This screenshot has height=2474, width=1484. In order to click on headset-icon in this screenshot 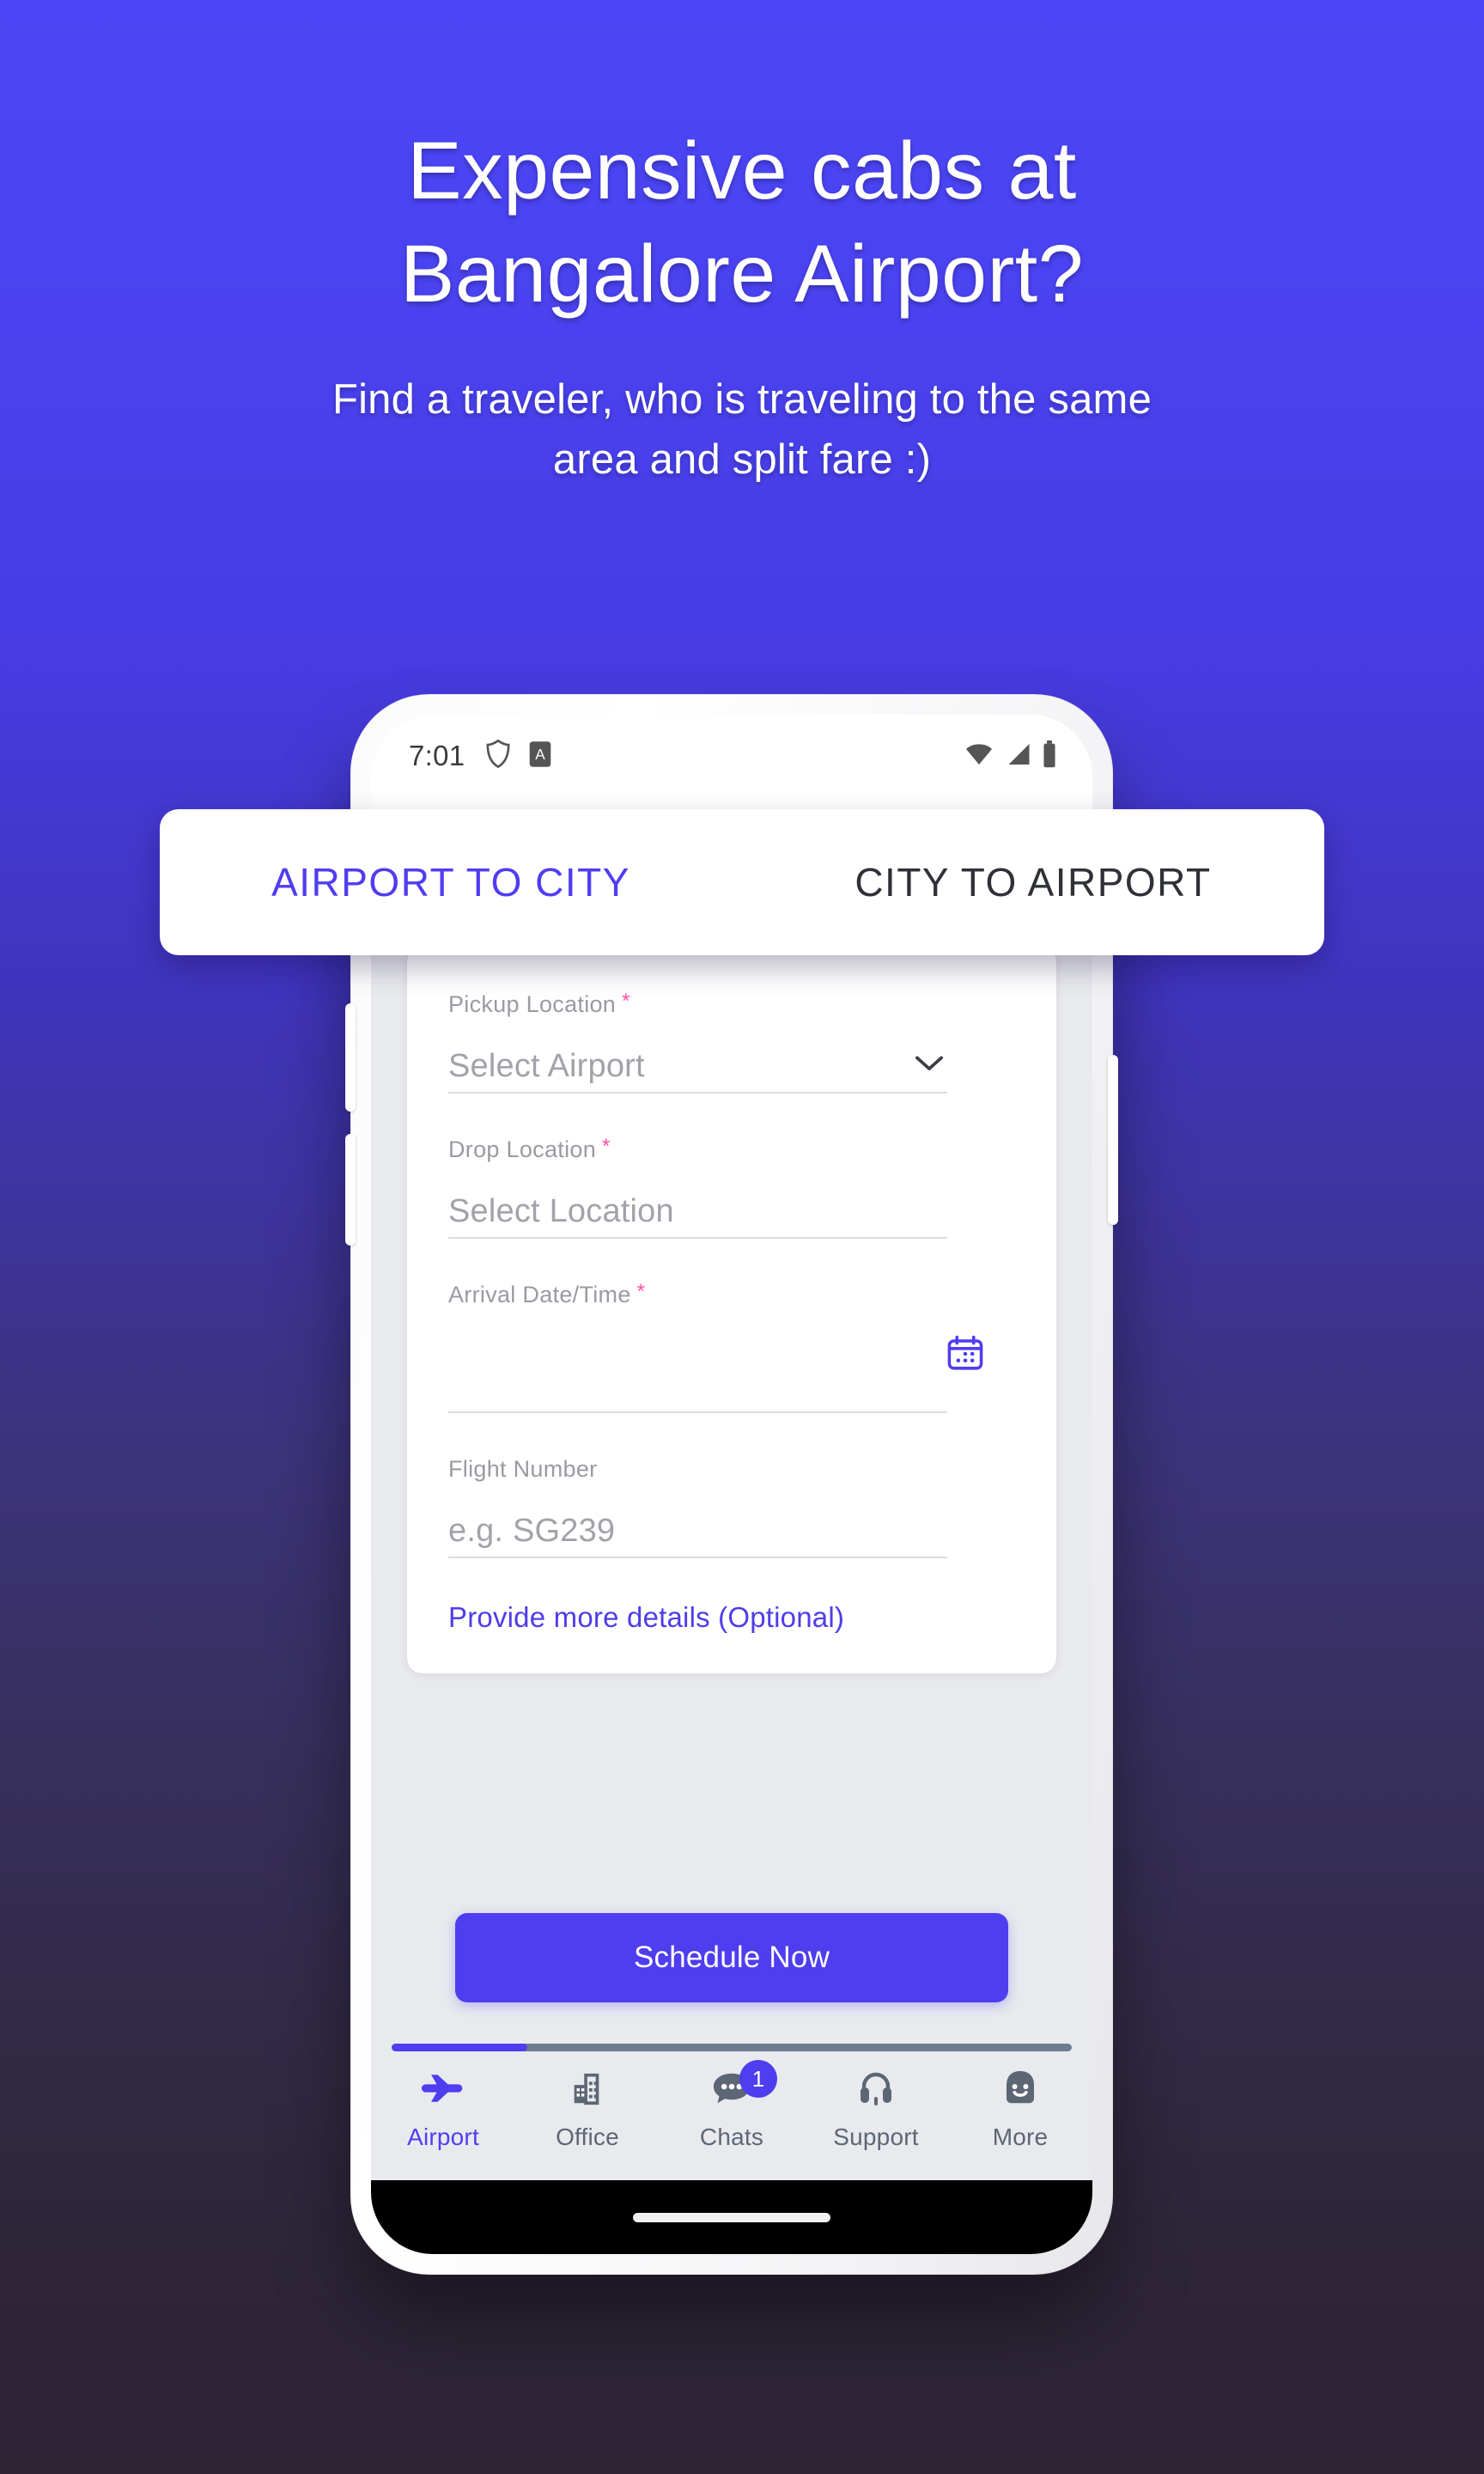, I will do `click(876, 2088)`.